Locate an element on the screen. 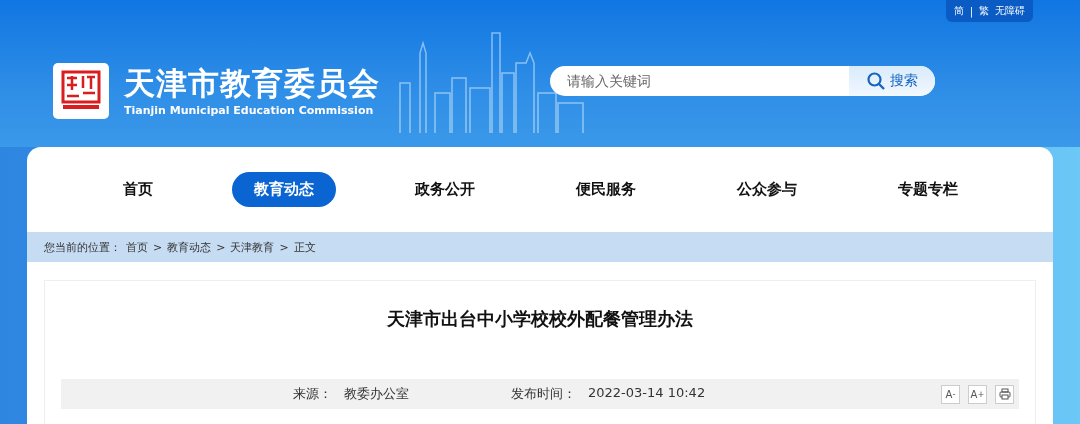  breadcrumb-label: 您当前的位置： is located at coordinates (82, 247).